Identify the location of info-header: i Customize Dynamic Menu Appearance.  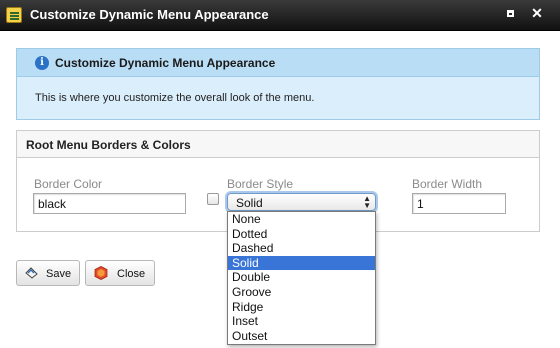
(278, 63).